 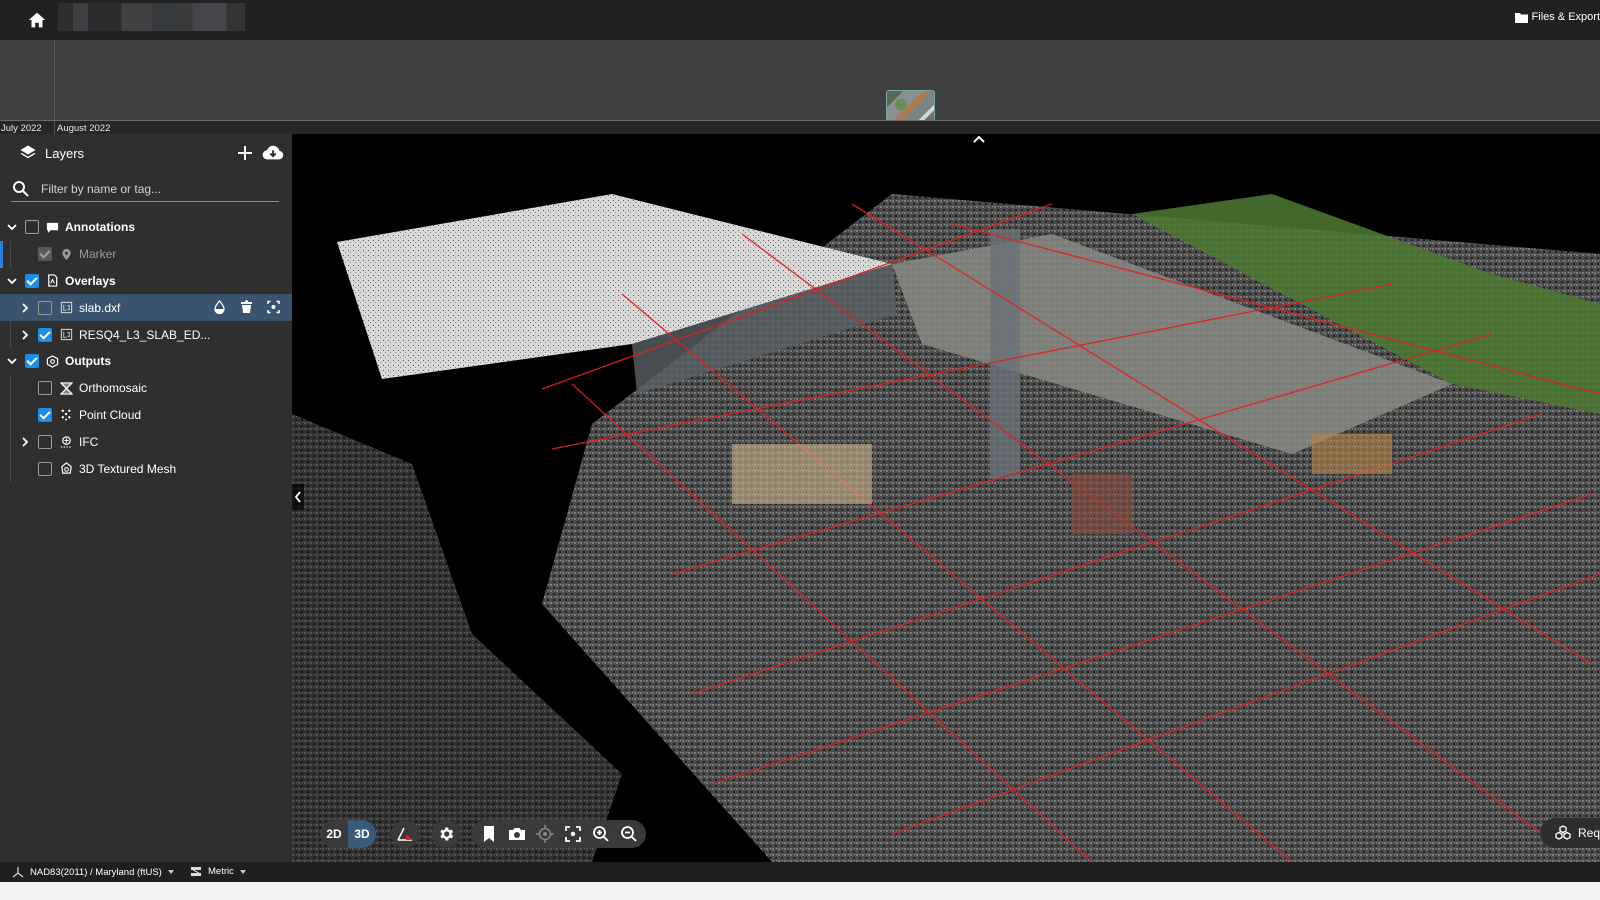 What do you see at coordinates (334, 834) in the screenshot?
I see `view-mode-2d: 2D` at bounding box center [334, 834].